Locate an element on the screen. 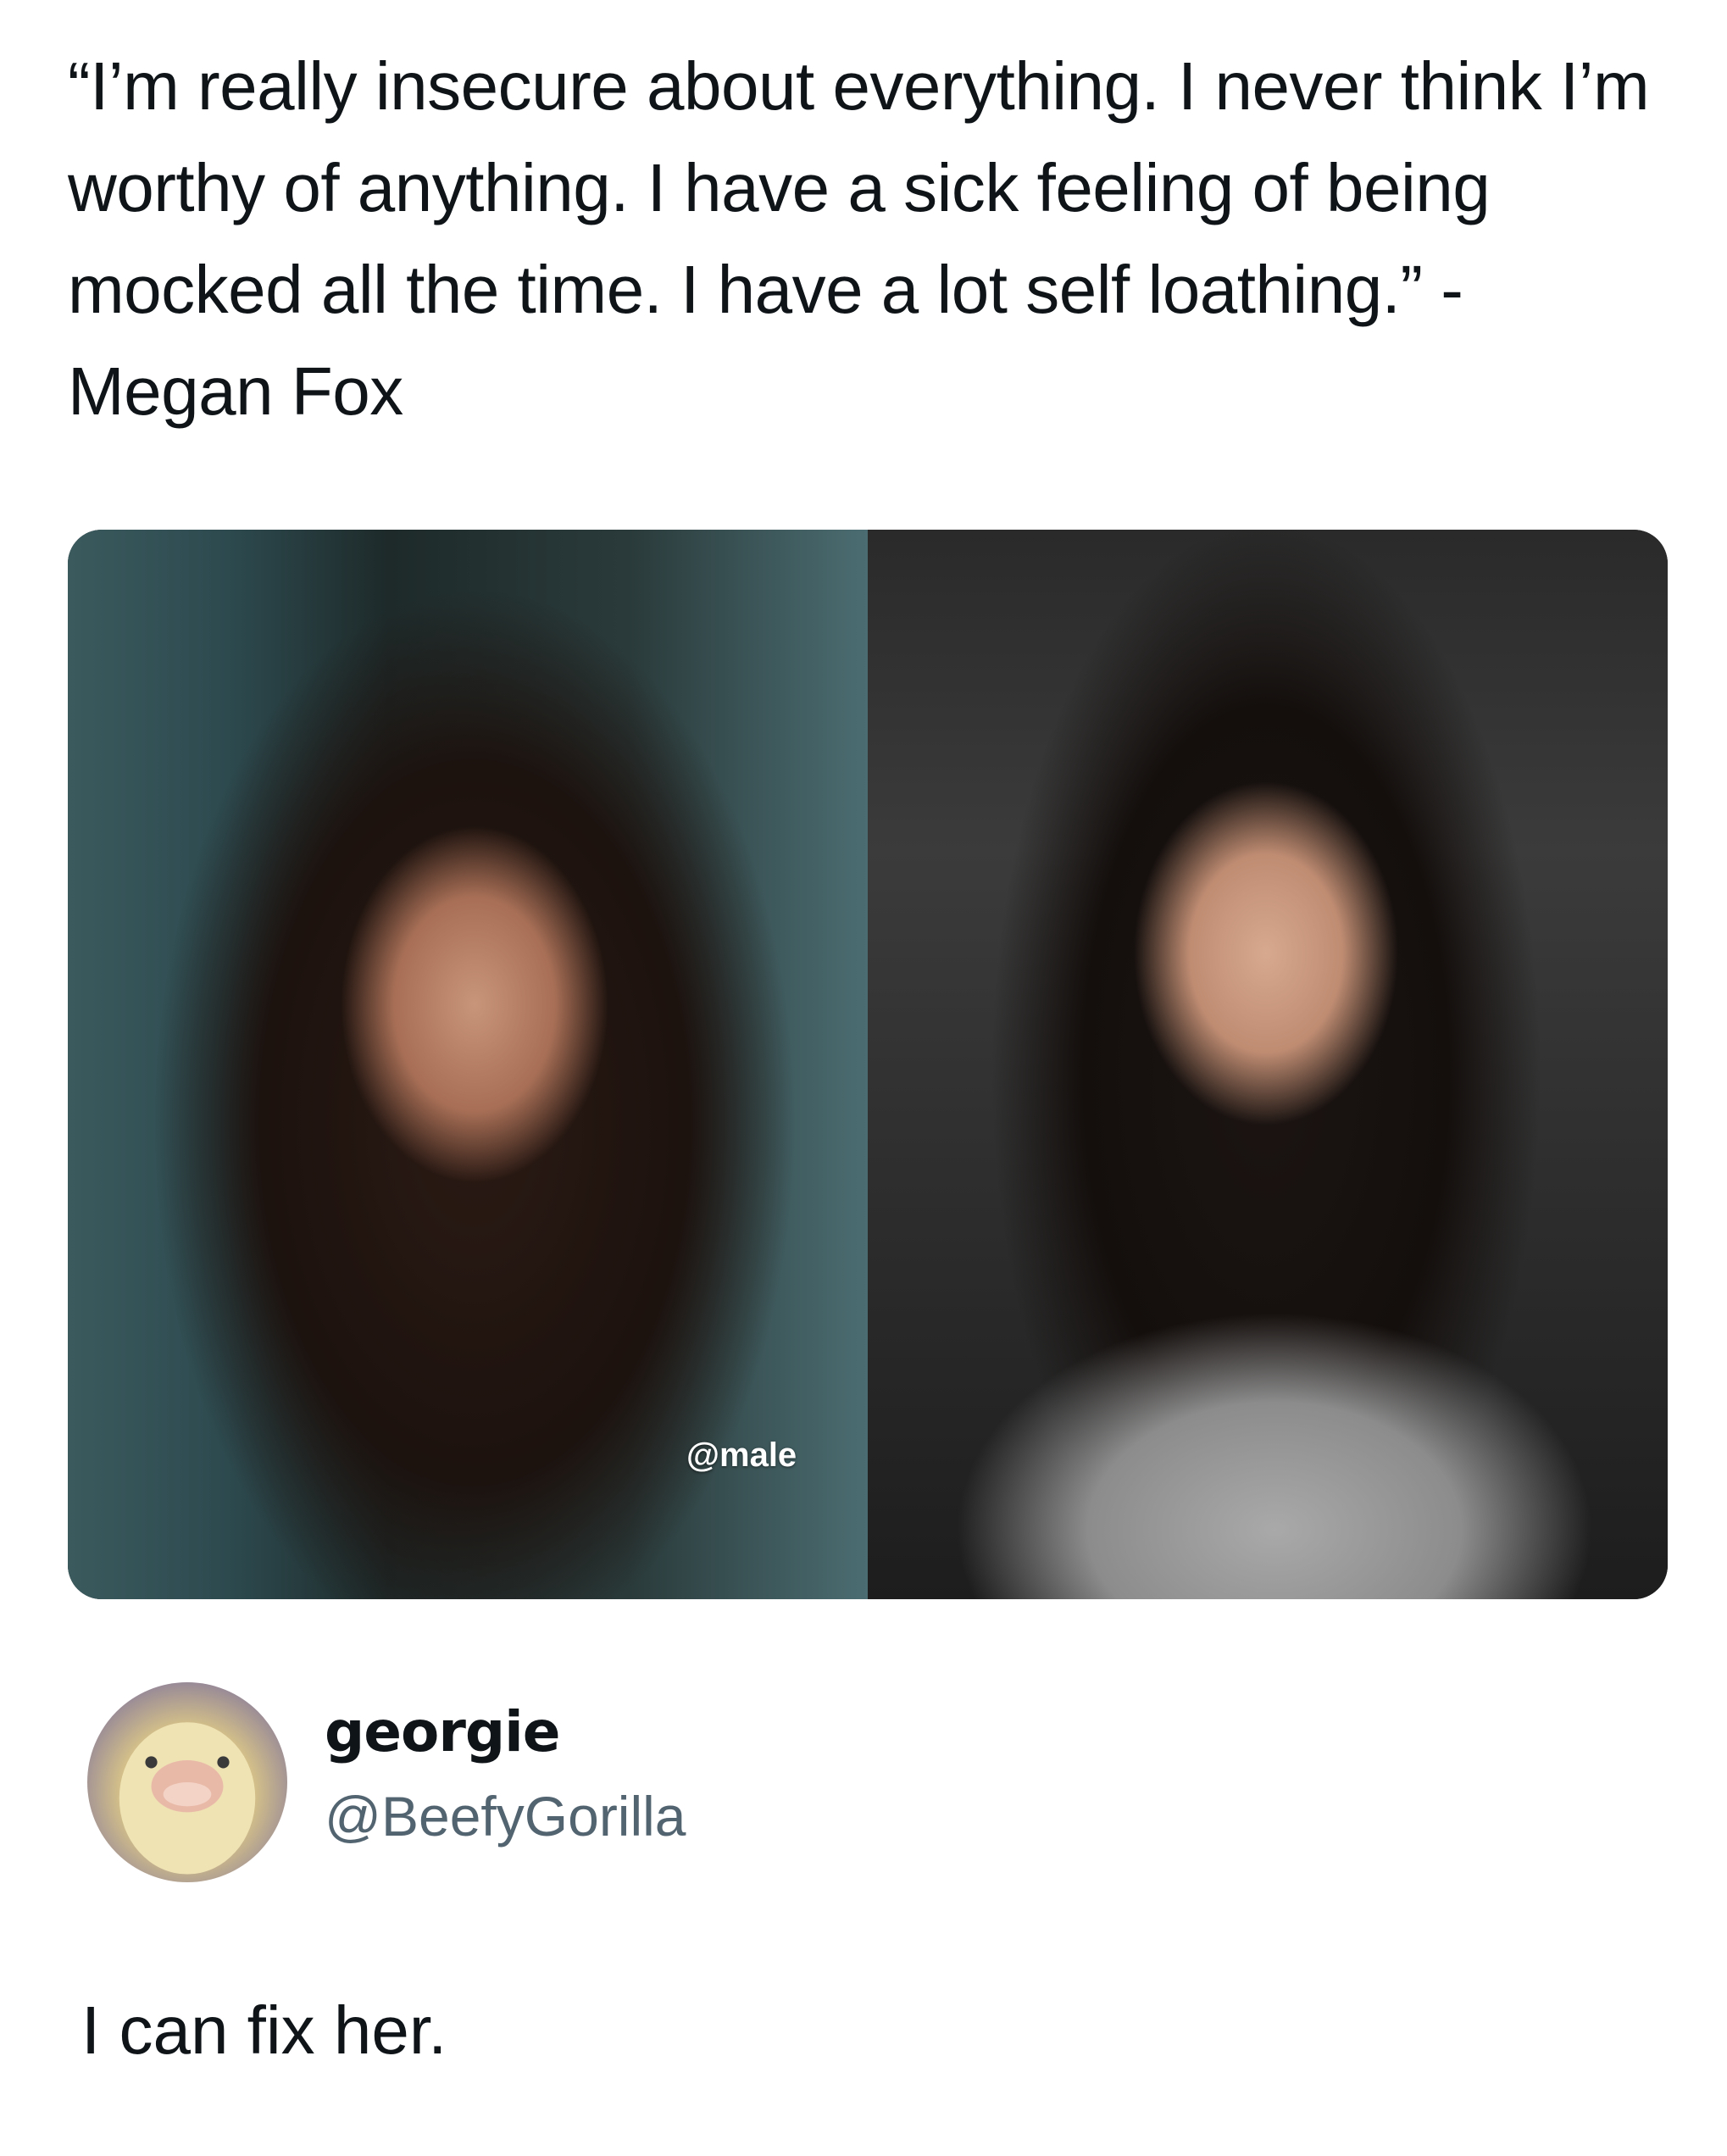 The width and height of the screenshot is (1727, 2156). display-name: georgie is located at coordinates (443, 1731).